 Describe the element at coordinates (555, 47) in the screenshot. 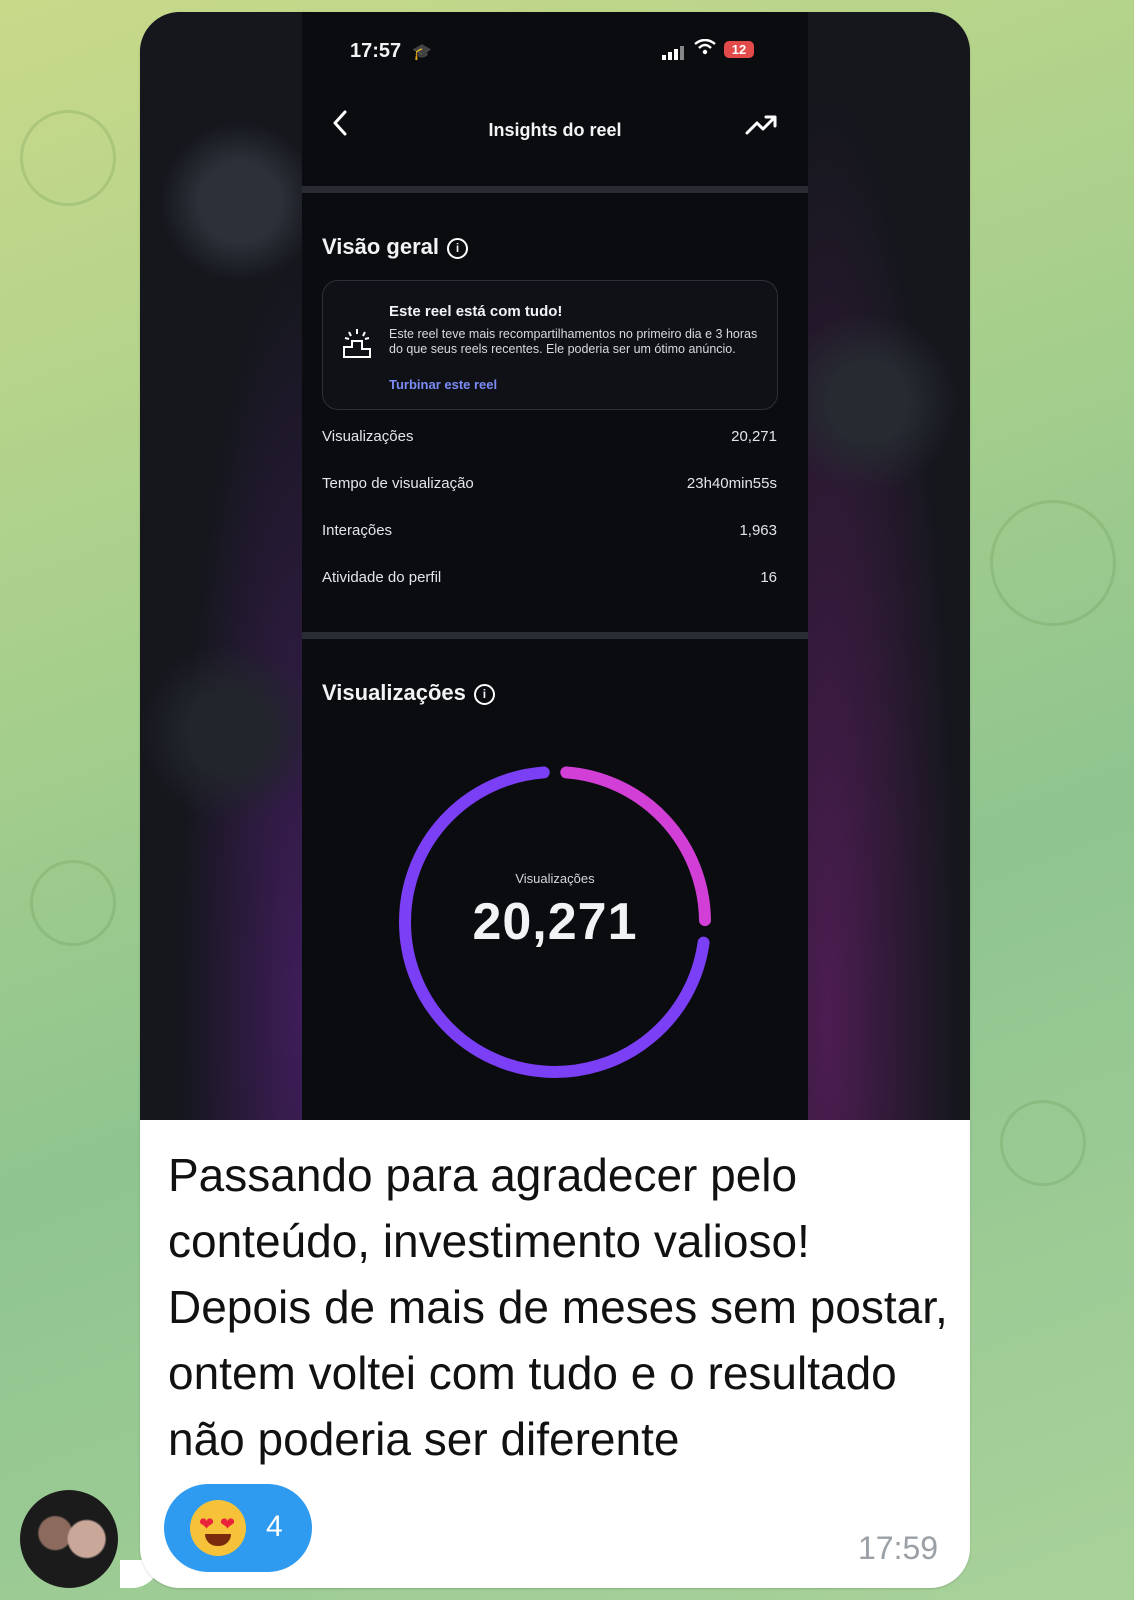

I see `status-bar: 17:57 🎓 12` at that location.